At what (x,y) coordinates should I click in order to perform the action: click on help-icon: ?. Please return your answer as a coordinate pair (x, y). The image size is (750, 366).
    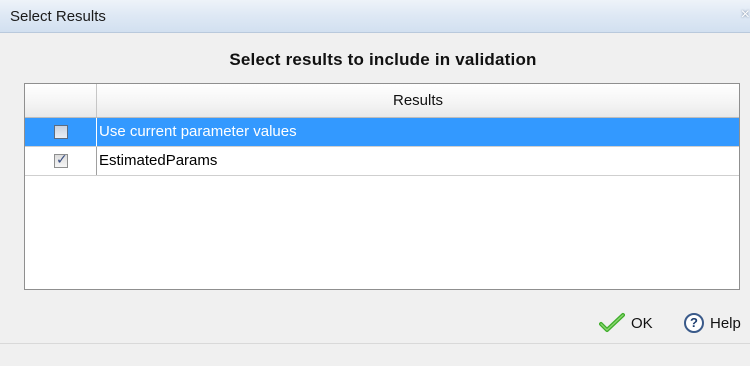
    Looking at the image, I should click on (694, 323).